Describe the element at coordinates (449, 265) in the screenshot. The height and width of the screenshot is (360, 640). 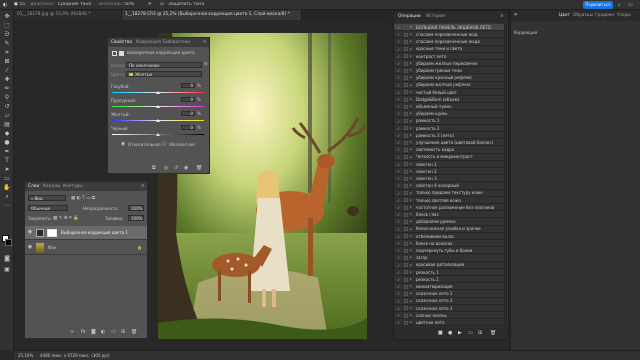
I see `action-item: ✓ ▸ красивая детализация` at that location.